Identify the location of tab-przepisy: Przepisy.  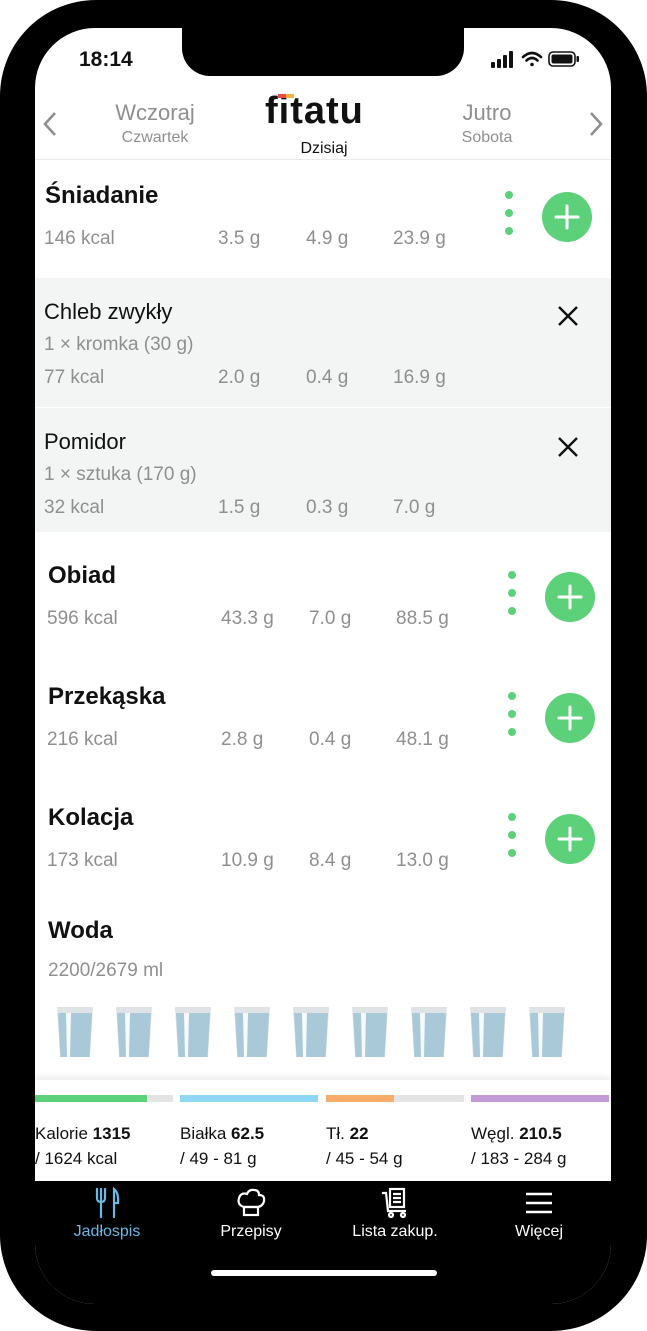
(251, 1218).